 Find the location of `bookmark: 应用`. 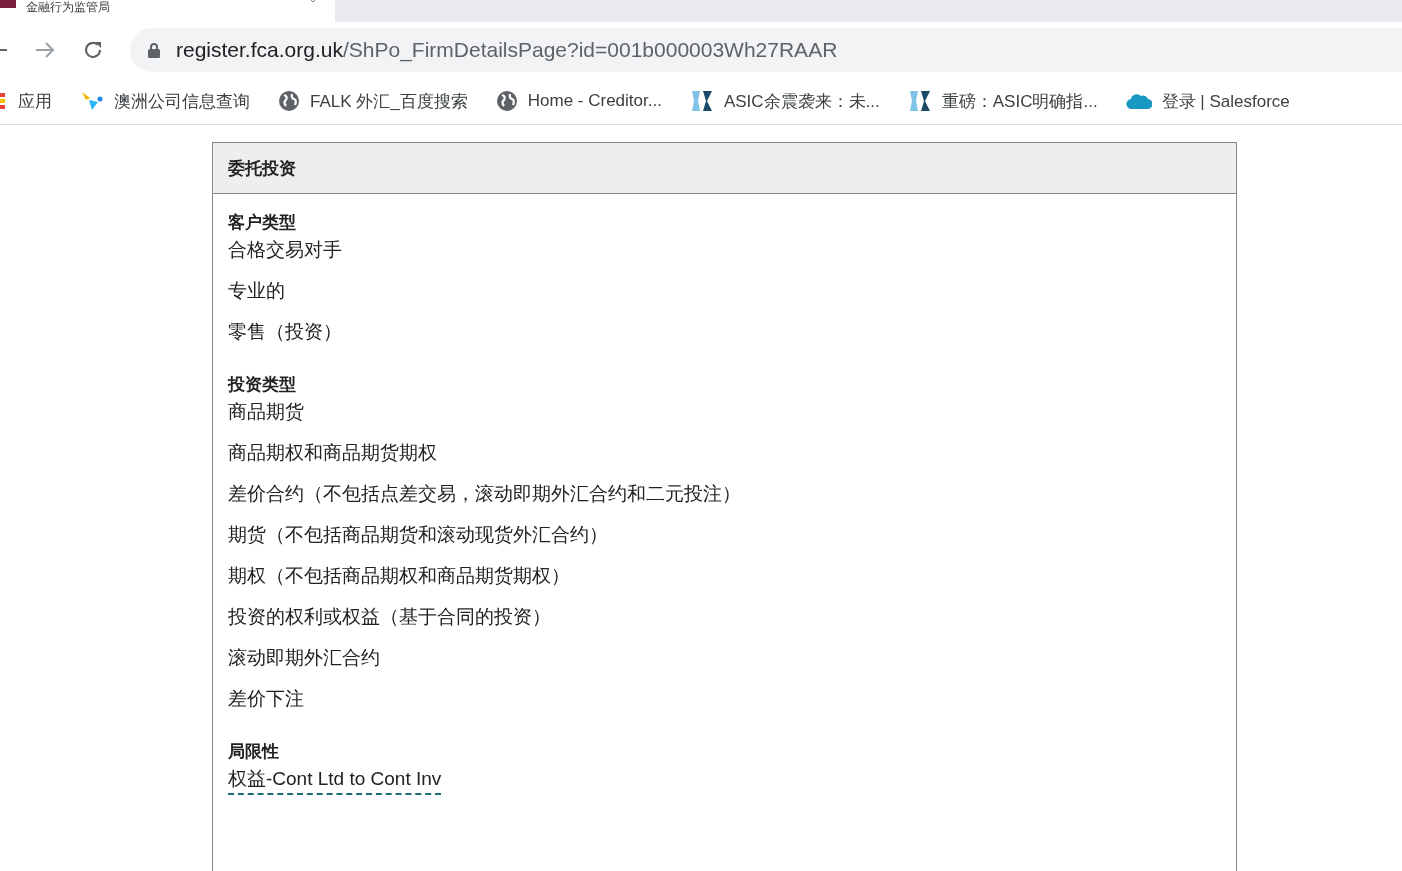

bookmark: 应用 is located at coordinates (26, 101).